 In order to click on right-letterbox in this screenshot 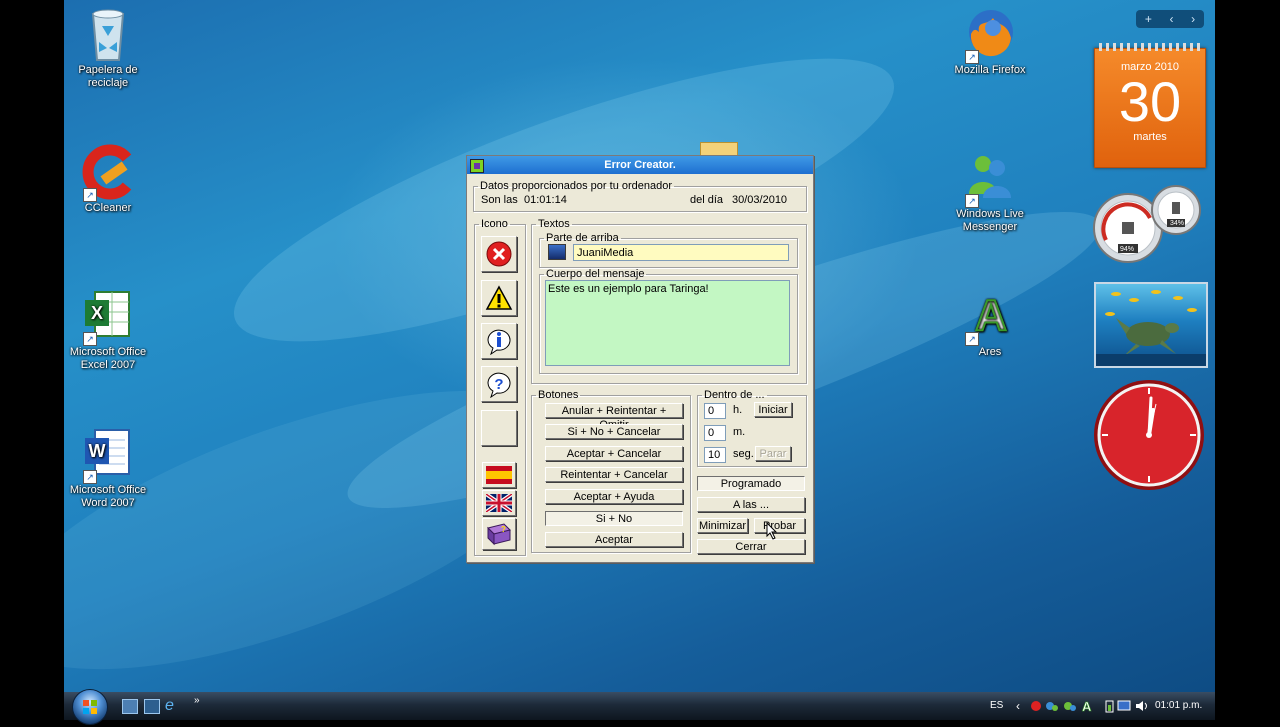, I will do `click(1248, 360)`.